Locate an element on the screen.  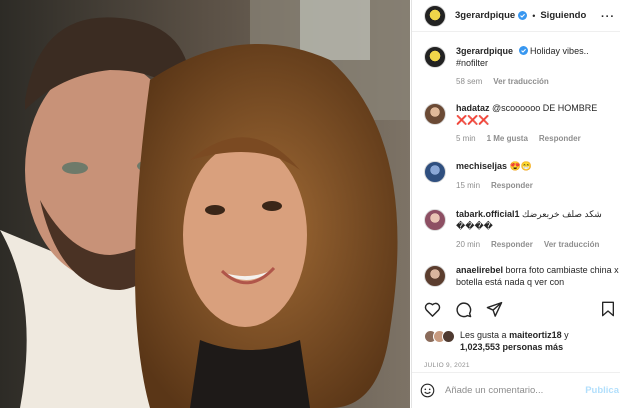
publish-button: Publica is located at coordinates (602, 390).